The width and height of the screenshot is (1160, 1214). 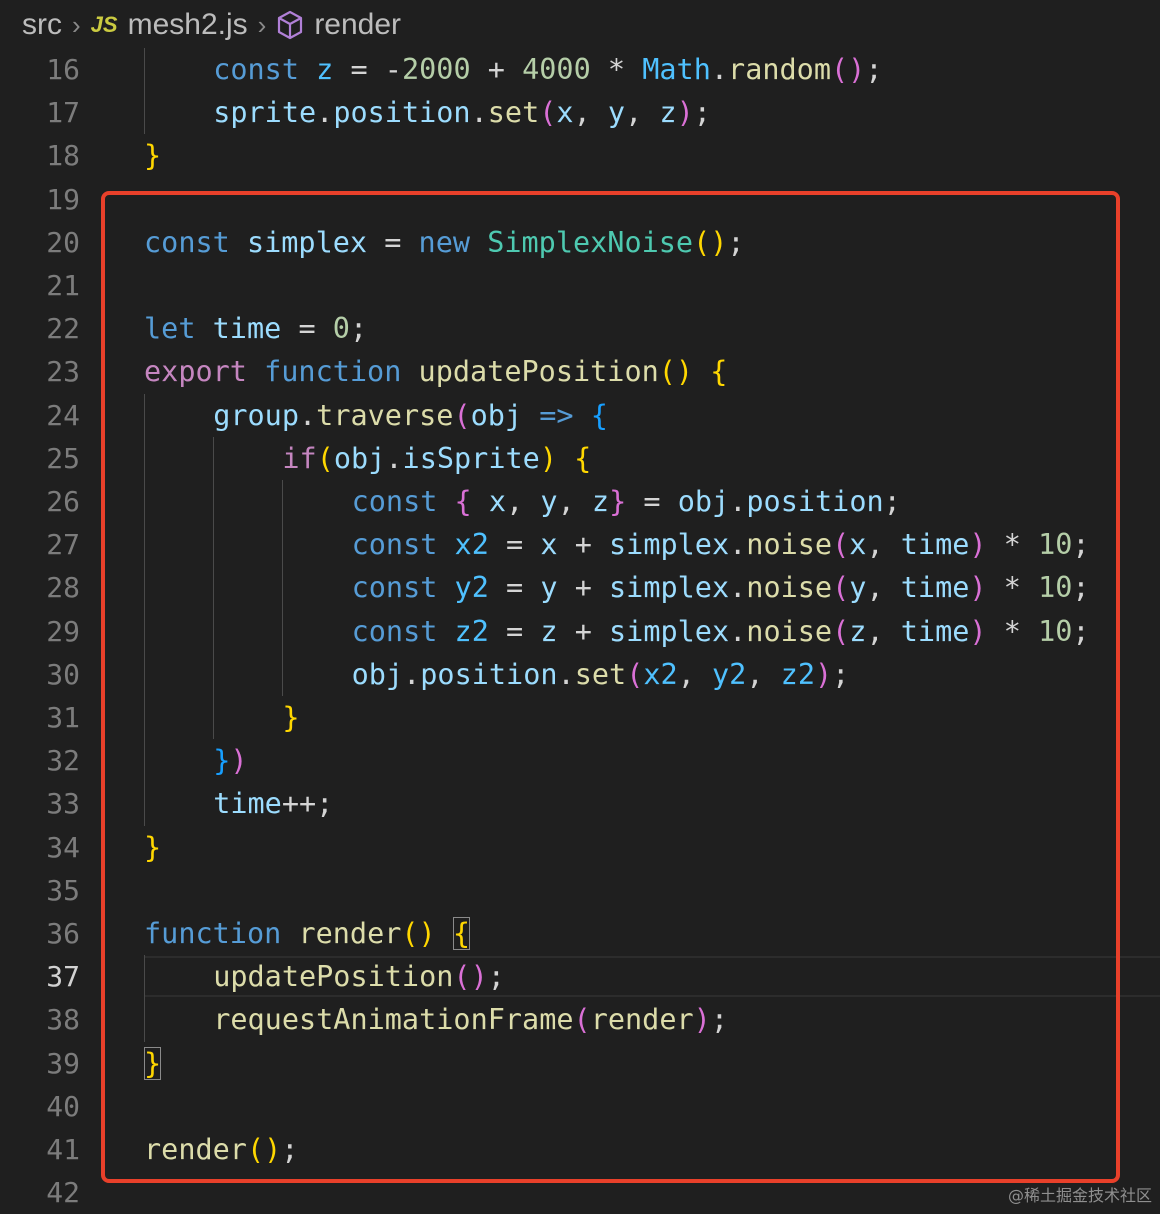 What do you see at coordinates (616, 113) in the screenshot?
I see `code-token: y` at bounding box center [616, 113].